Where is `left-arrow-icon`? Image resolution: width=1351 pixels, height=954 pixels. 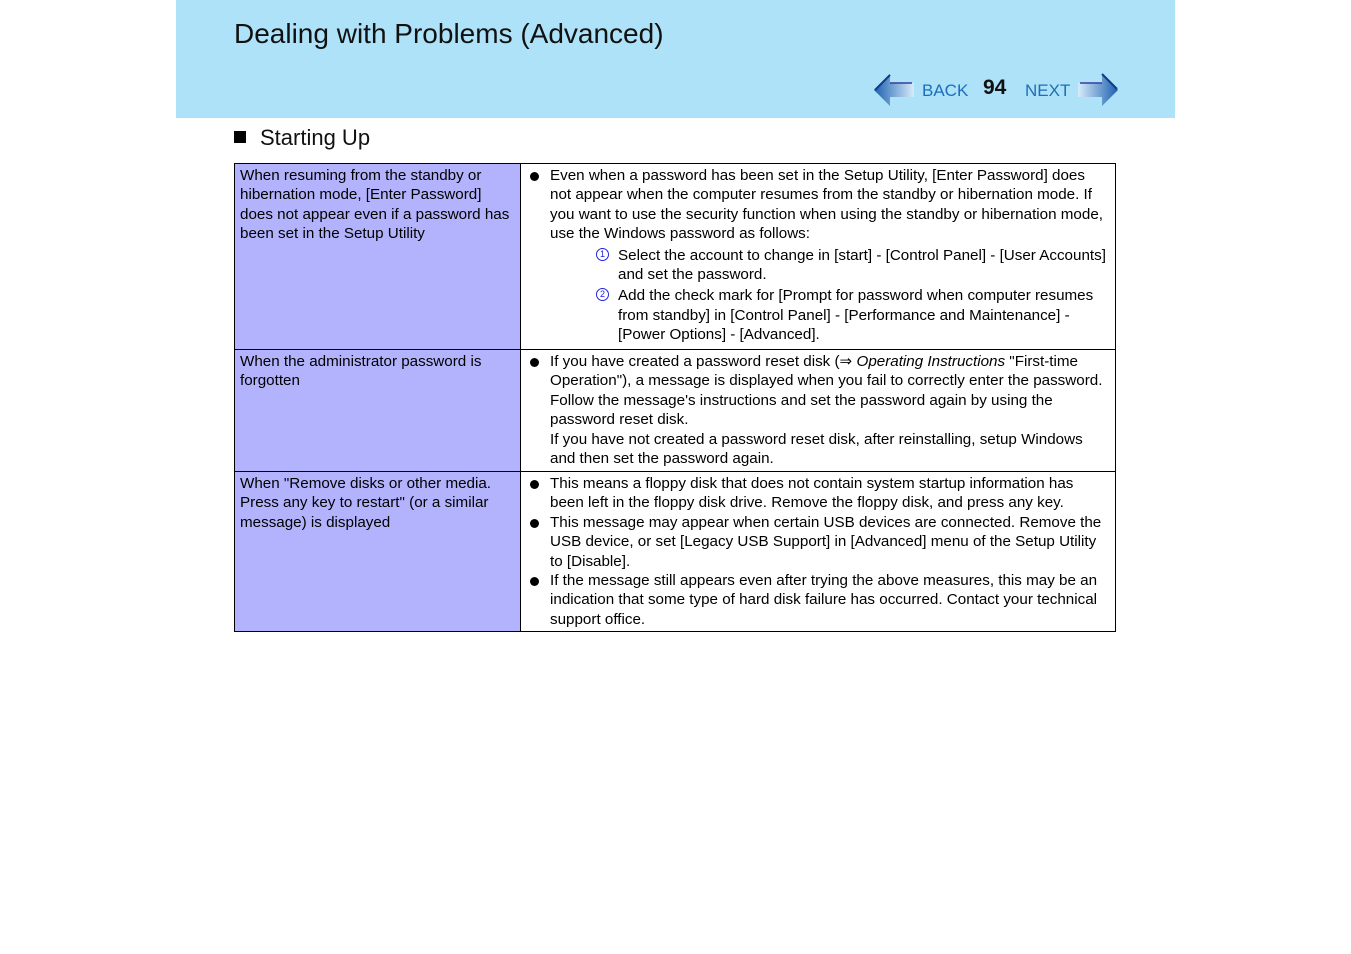
left-arrow-icon is located at coordinates (894, 90).